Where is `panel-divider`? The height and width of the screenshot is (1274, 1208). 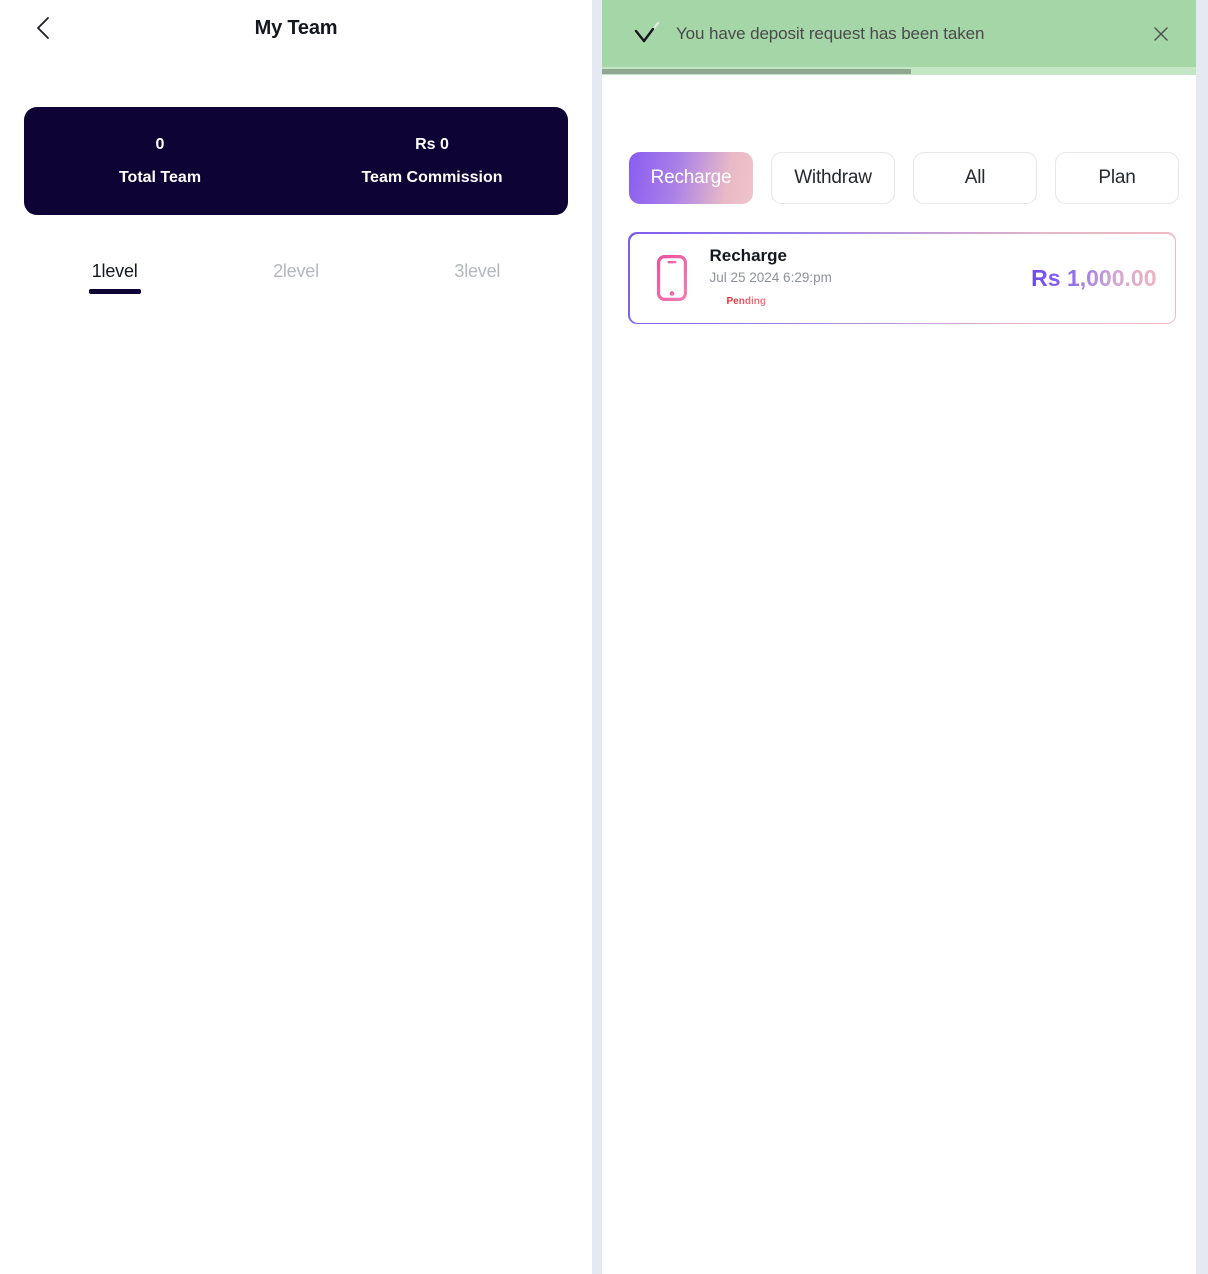 panel-divider is located at coordinates (597, 637).